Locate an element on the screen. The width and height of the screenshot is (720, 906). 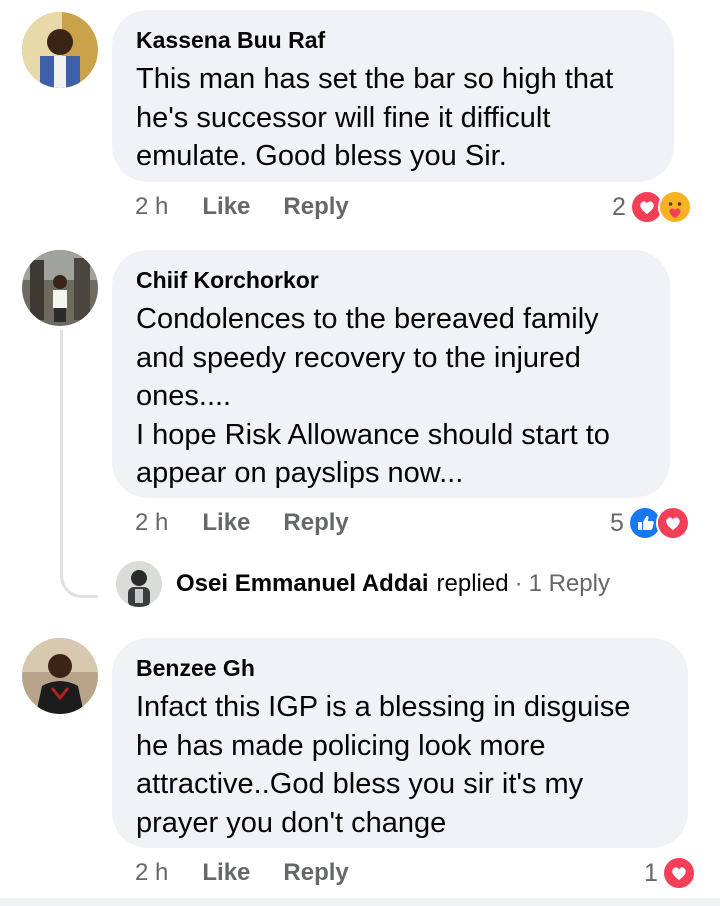
comment-author: Chiif Korchorkor is located at coordinates (391, 280).